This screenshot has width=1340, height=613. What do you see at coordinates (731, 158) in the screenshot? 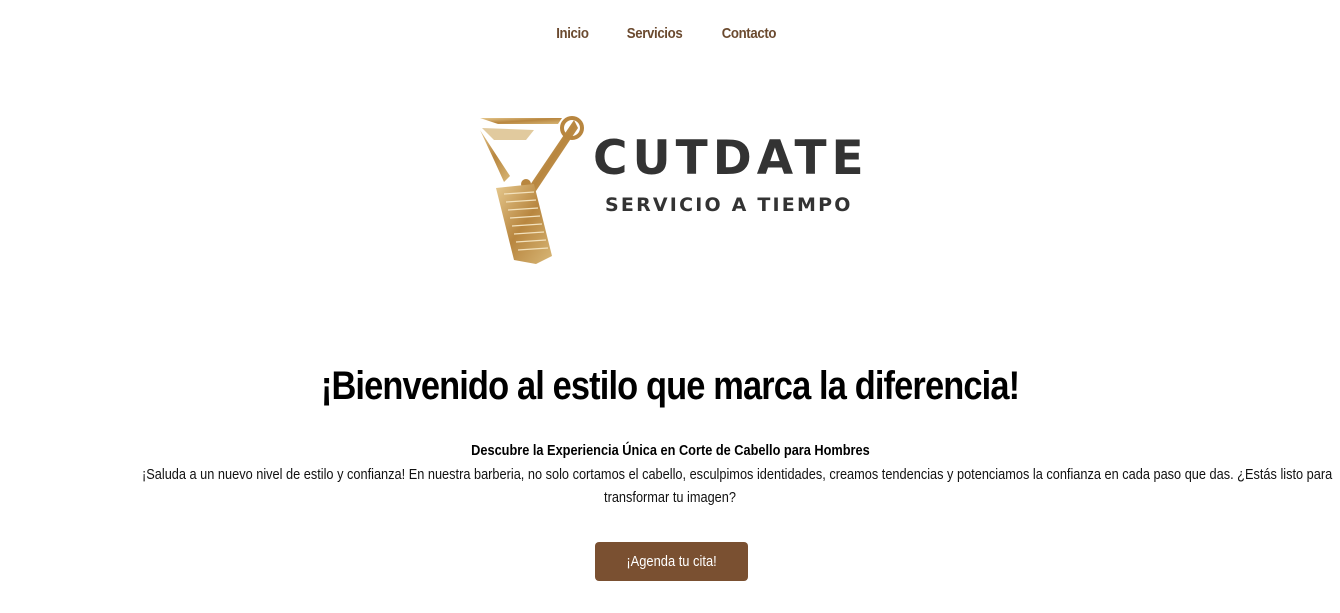
I see `logo-brand-text: CUTDATE` at bounding box center [731, 158].